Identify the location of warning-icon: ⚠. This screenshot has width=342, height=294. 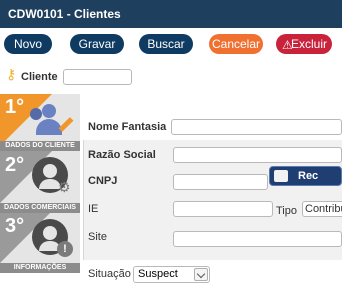
(287, 45).